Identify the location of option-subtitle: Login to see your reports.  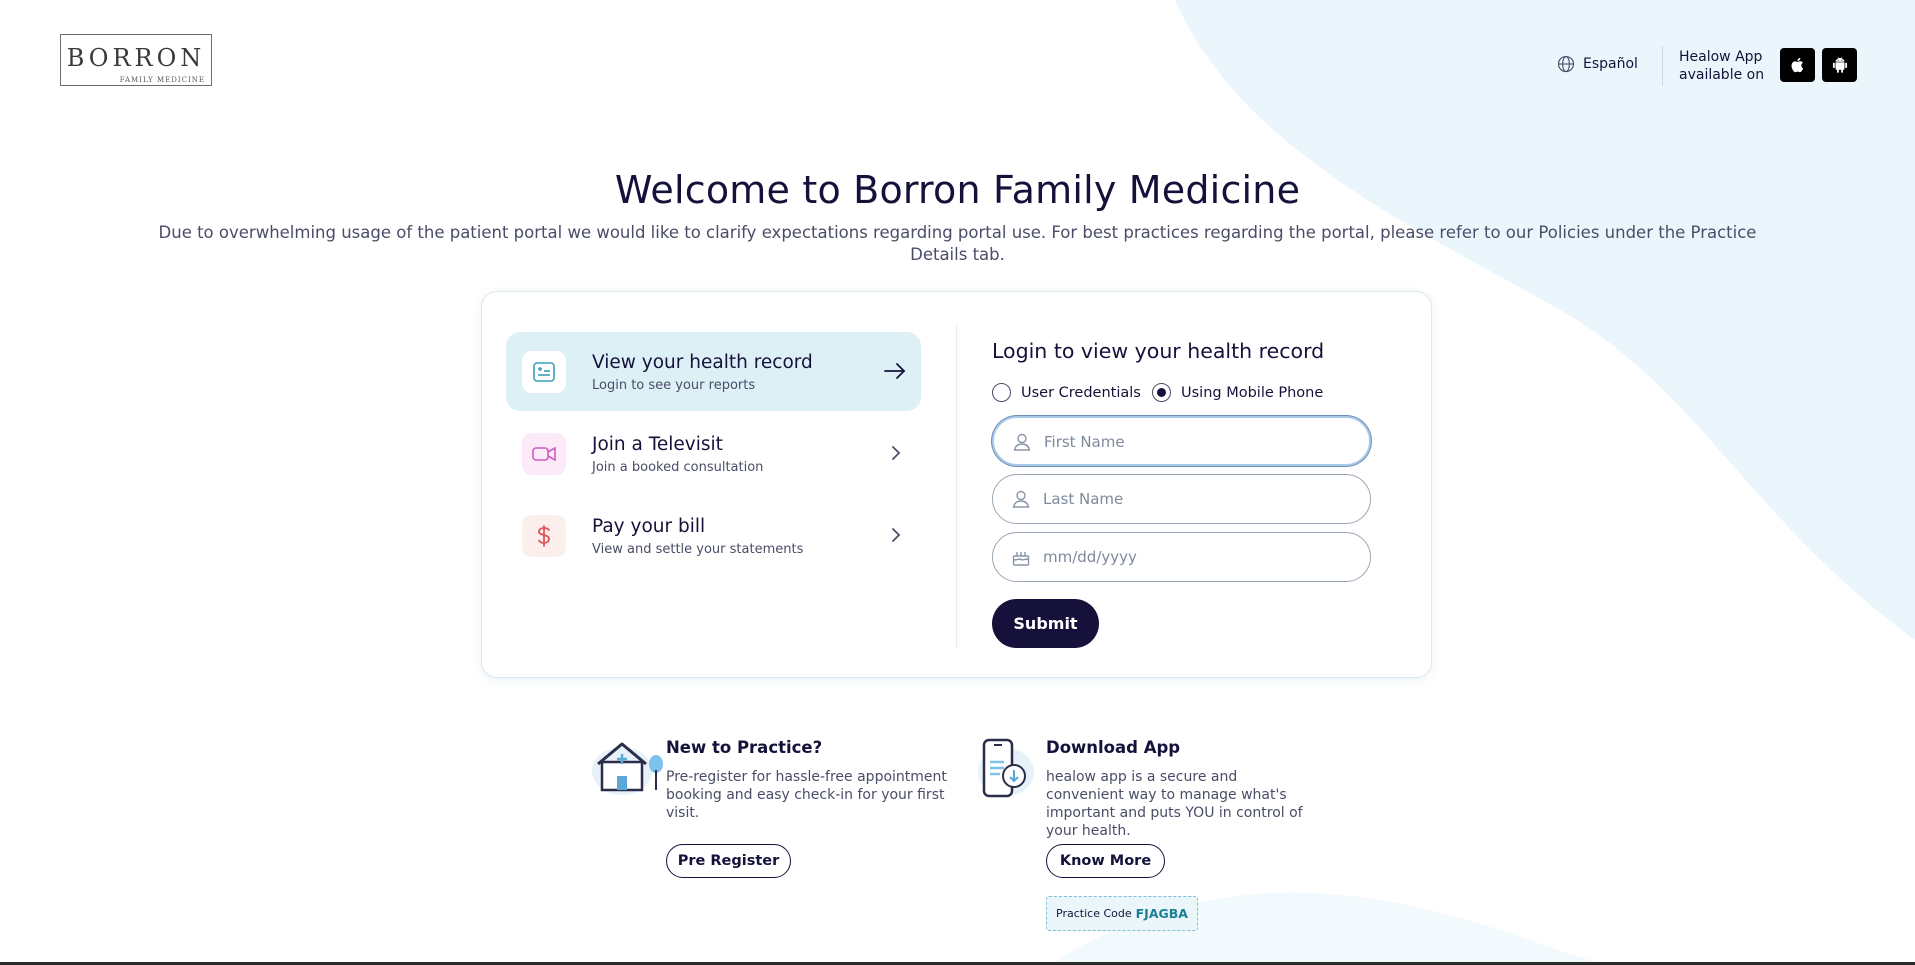
(674, 385).